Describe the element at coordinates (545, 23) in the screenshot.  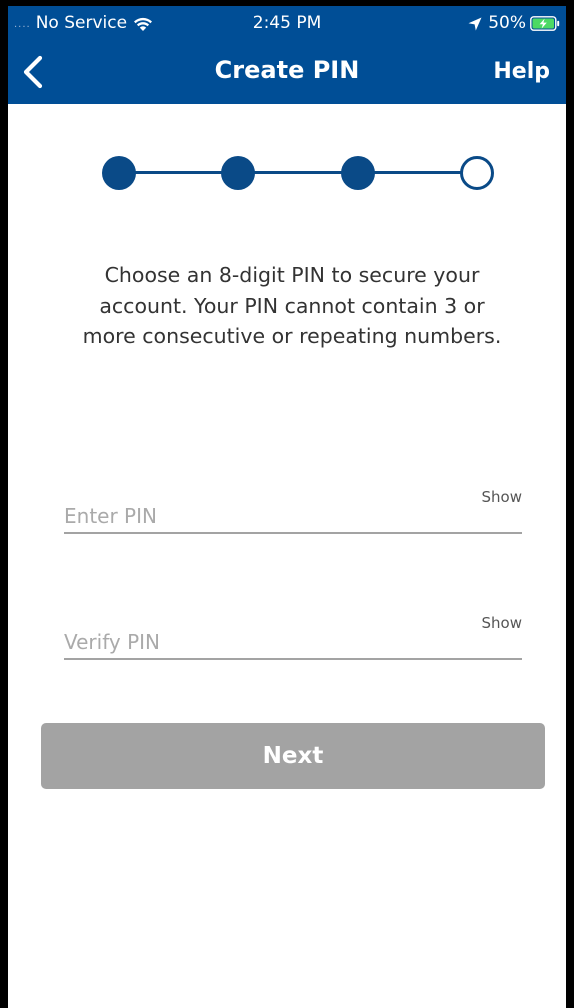
I see `battery-charging-icon` at that location.